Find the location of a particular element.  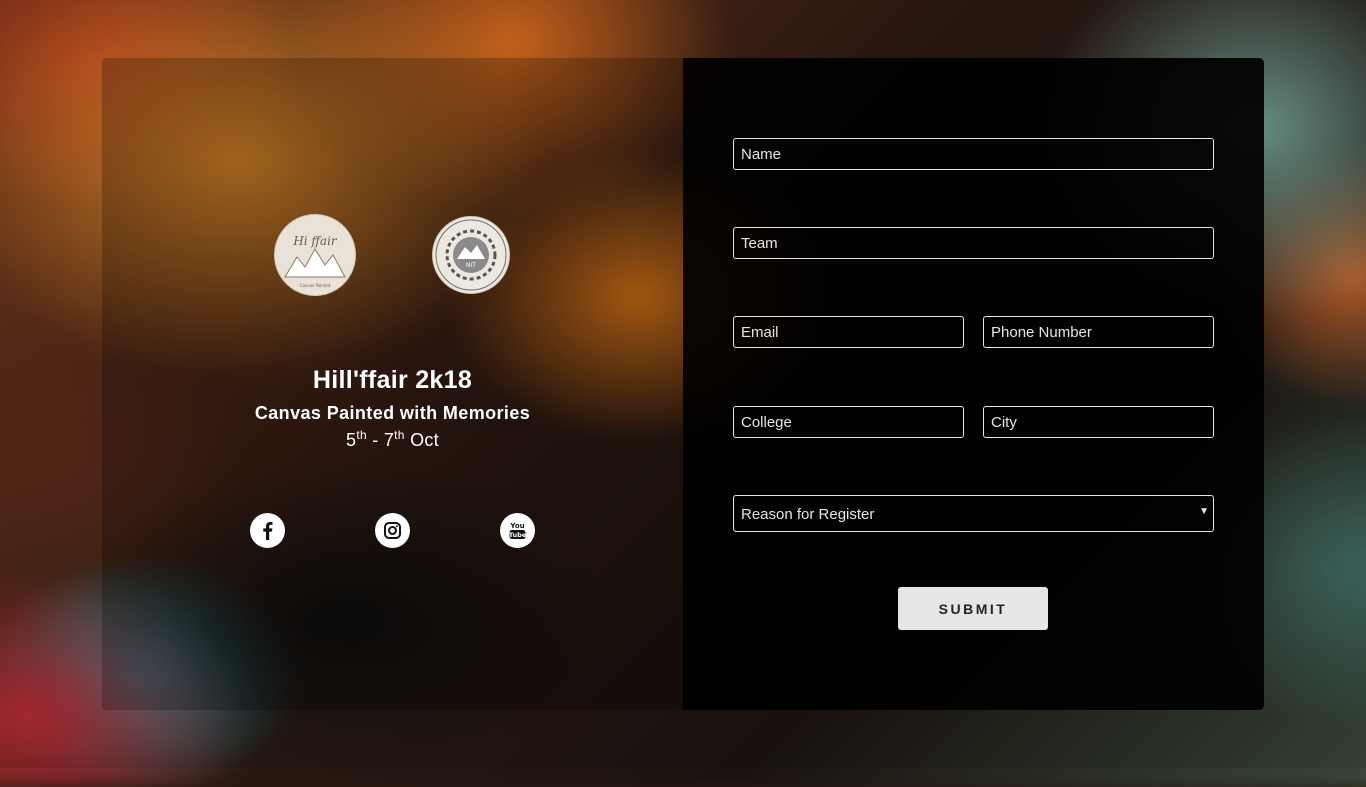

email-input is located at coordinates (848, 332).